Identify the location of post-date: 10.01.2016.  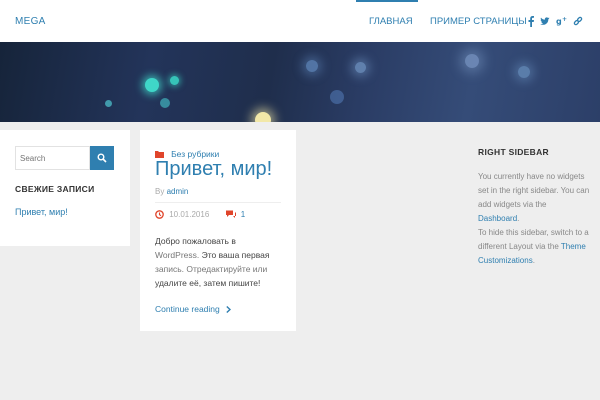
(189, 214).